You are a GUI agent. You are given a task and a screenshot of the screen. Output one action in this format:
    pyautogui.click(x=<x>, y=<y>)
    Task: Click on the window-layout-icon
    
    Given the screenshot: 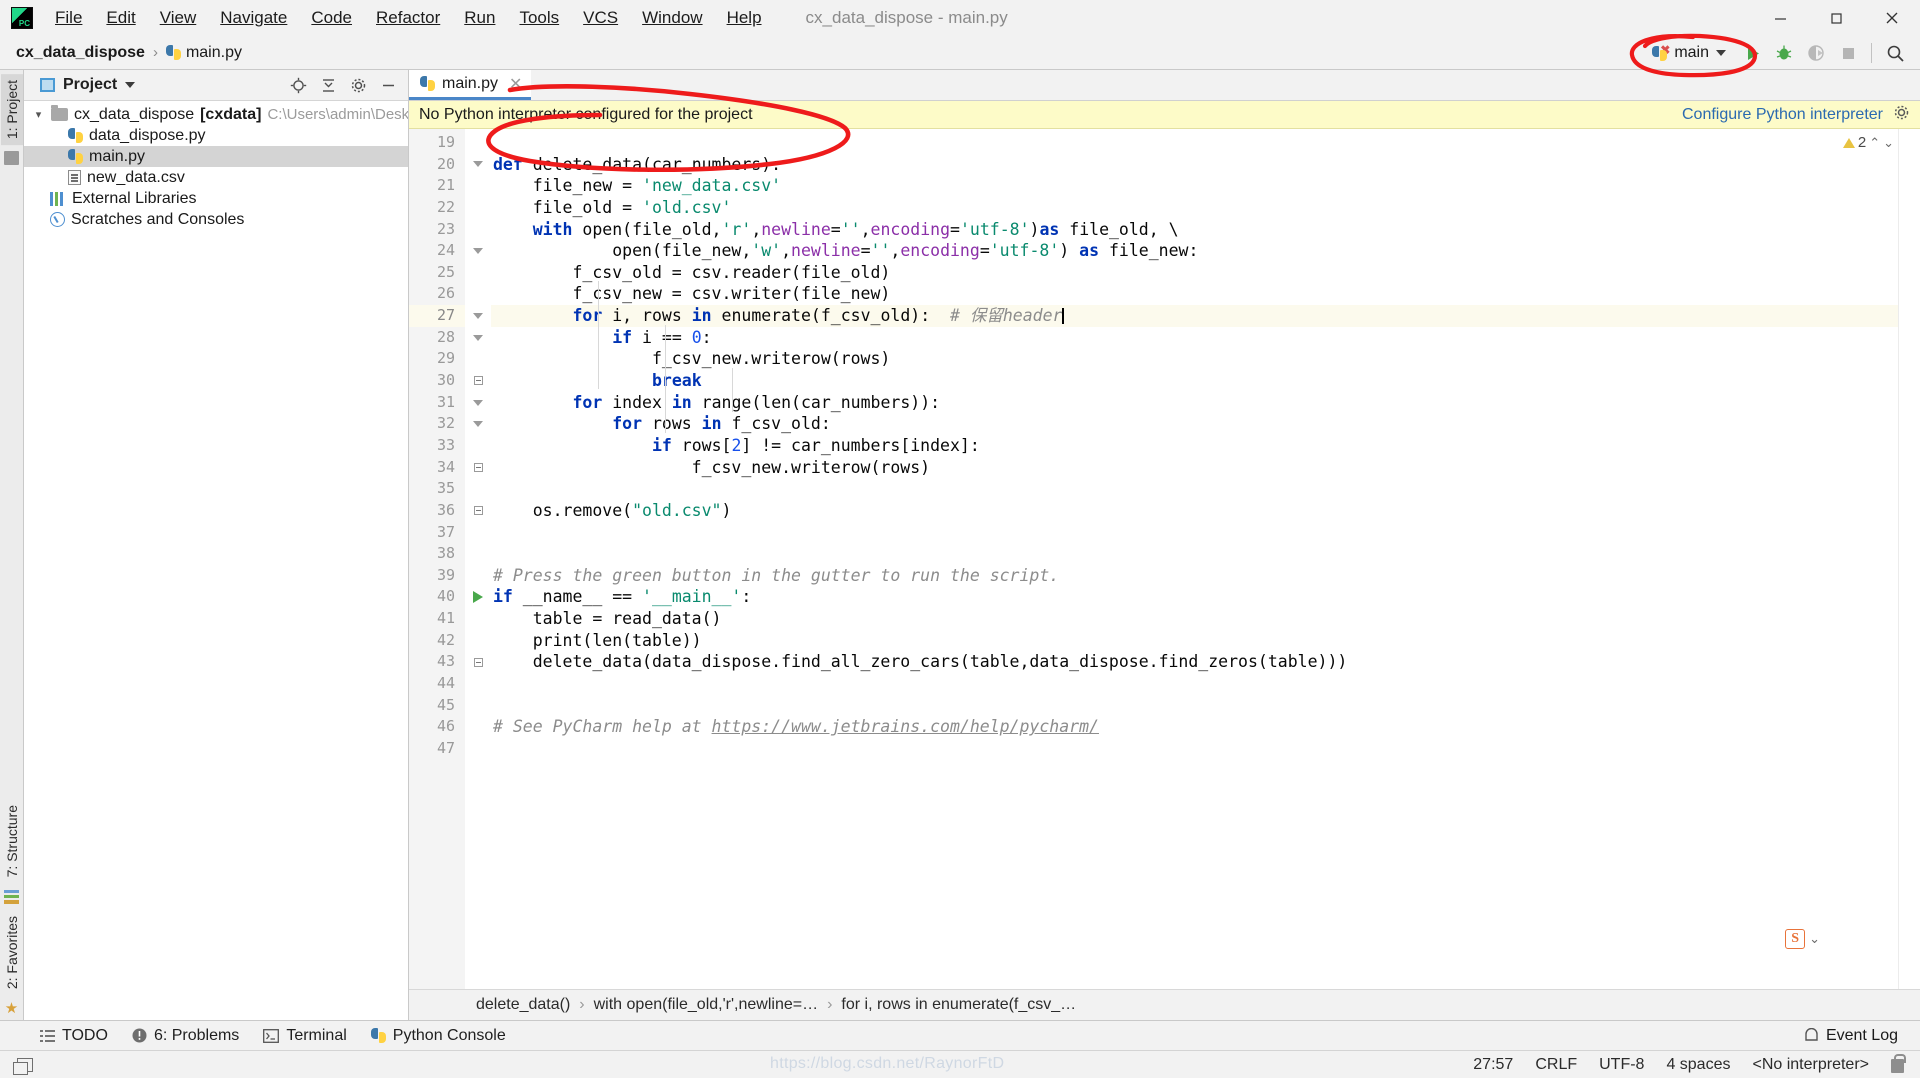 What is the action you would take?
    pyautogui.click(x=23, y=1066)
    